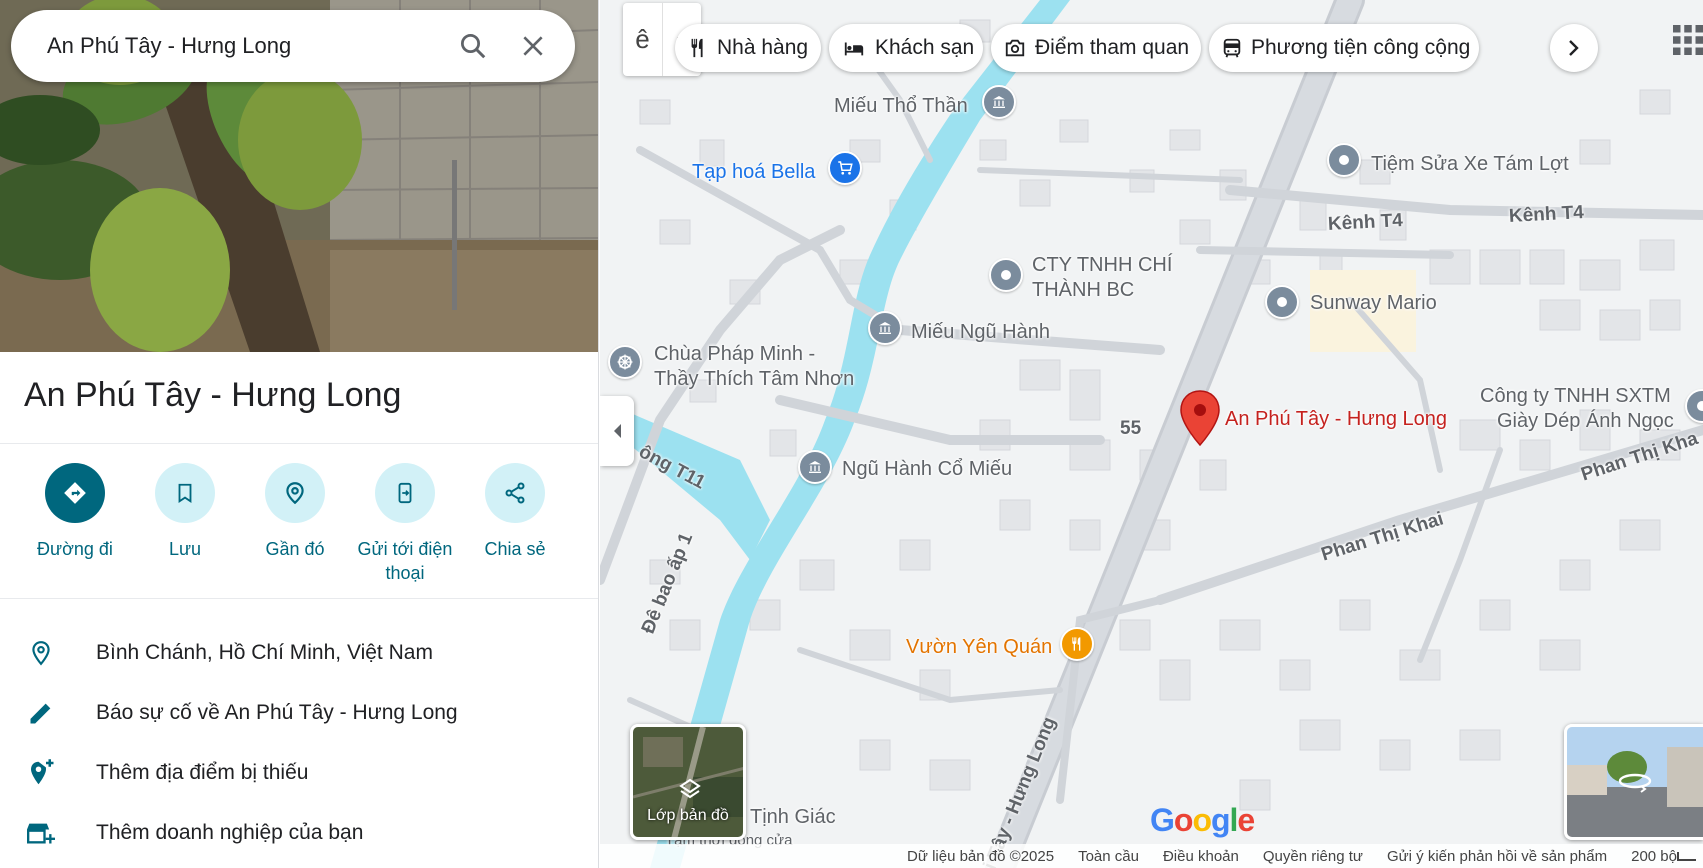 This screenshot has height=868, width=1703. Describe the element at coordinates (1131, 428) in the screenshot. I see `road-label-55: 55` at that location.